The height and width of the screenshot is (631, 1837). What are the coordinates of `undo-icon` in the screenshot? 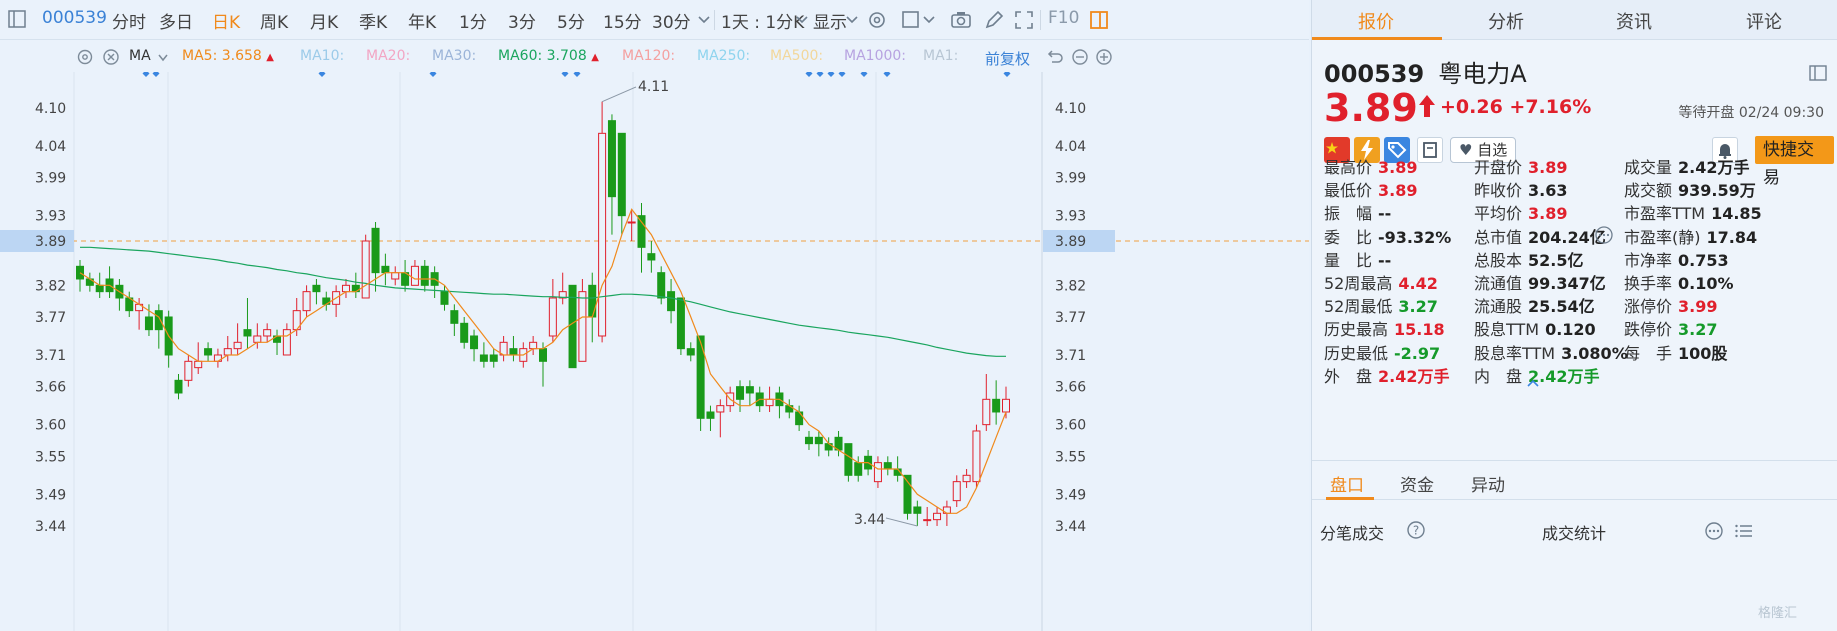 It's located at (1055, 57).